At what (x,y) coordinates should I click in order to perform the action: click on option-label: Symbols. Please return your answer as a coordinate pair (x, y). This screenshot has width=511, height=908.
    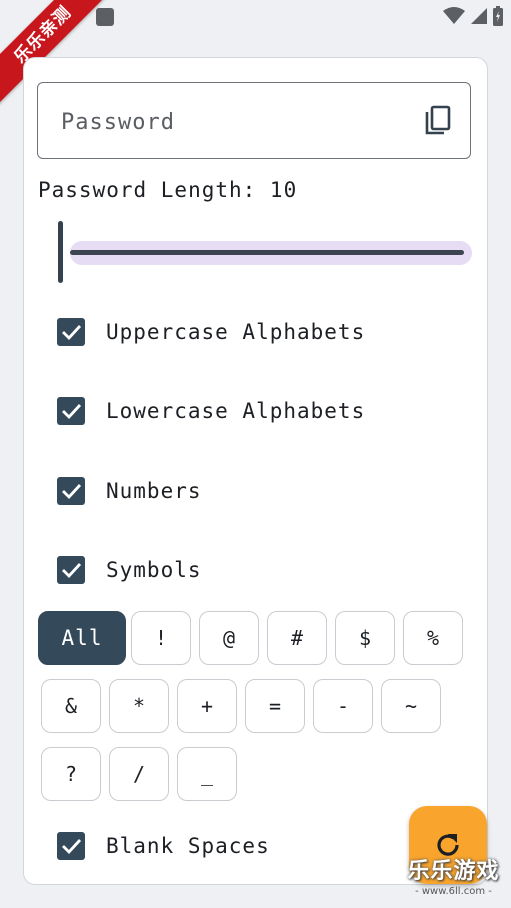
    Looking at the image, I should click on (154, 570).